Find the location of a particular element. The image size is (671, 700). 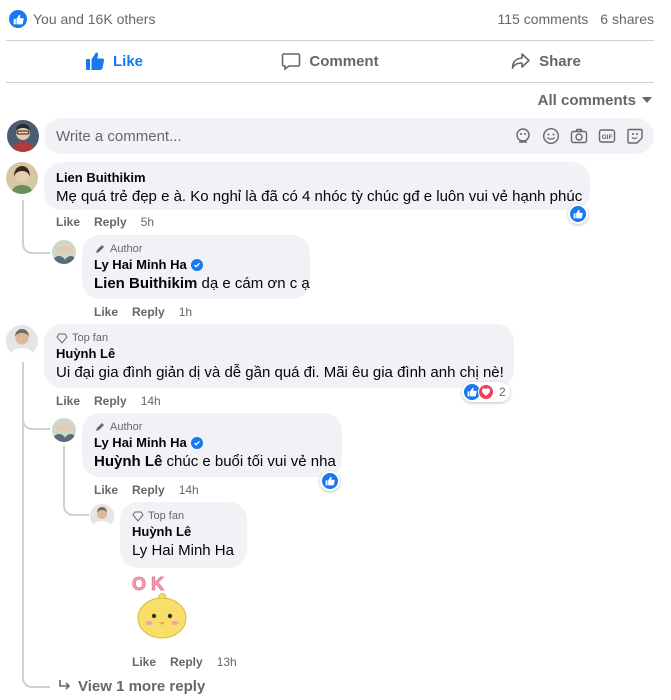

nested-like-button: Like is located at coordinates (144, 662).